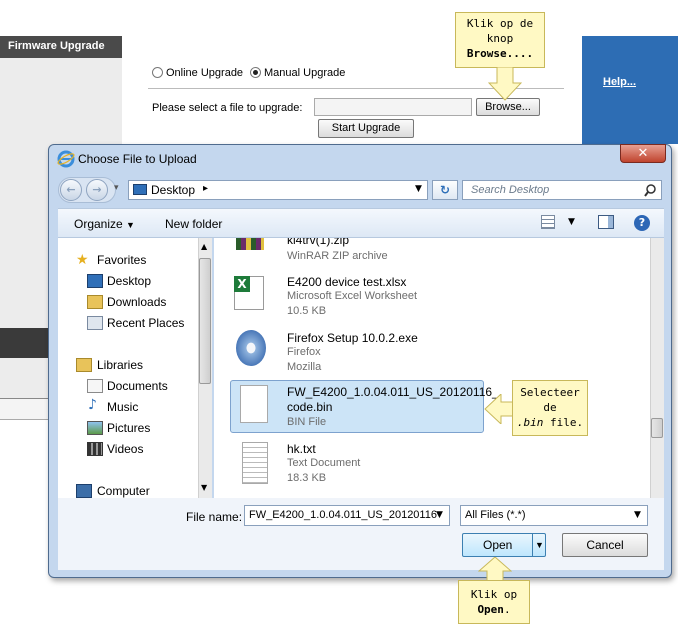  Describe the element at coordinates (562, 190) in the screenshot. I see `search-input: Search Desktop` at that location.